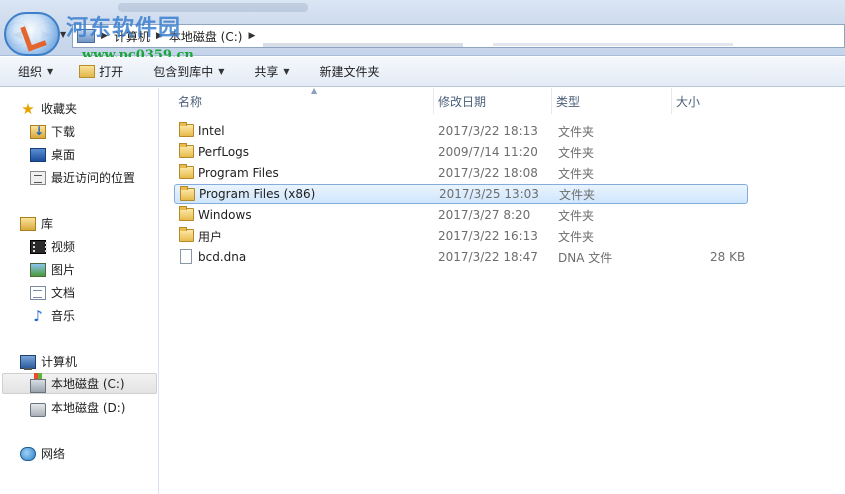  I want to click on nav-libraries-label: 库, so click(47, 224).